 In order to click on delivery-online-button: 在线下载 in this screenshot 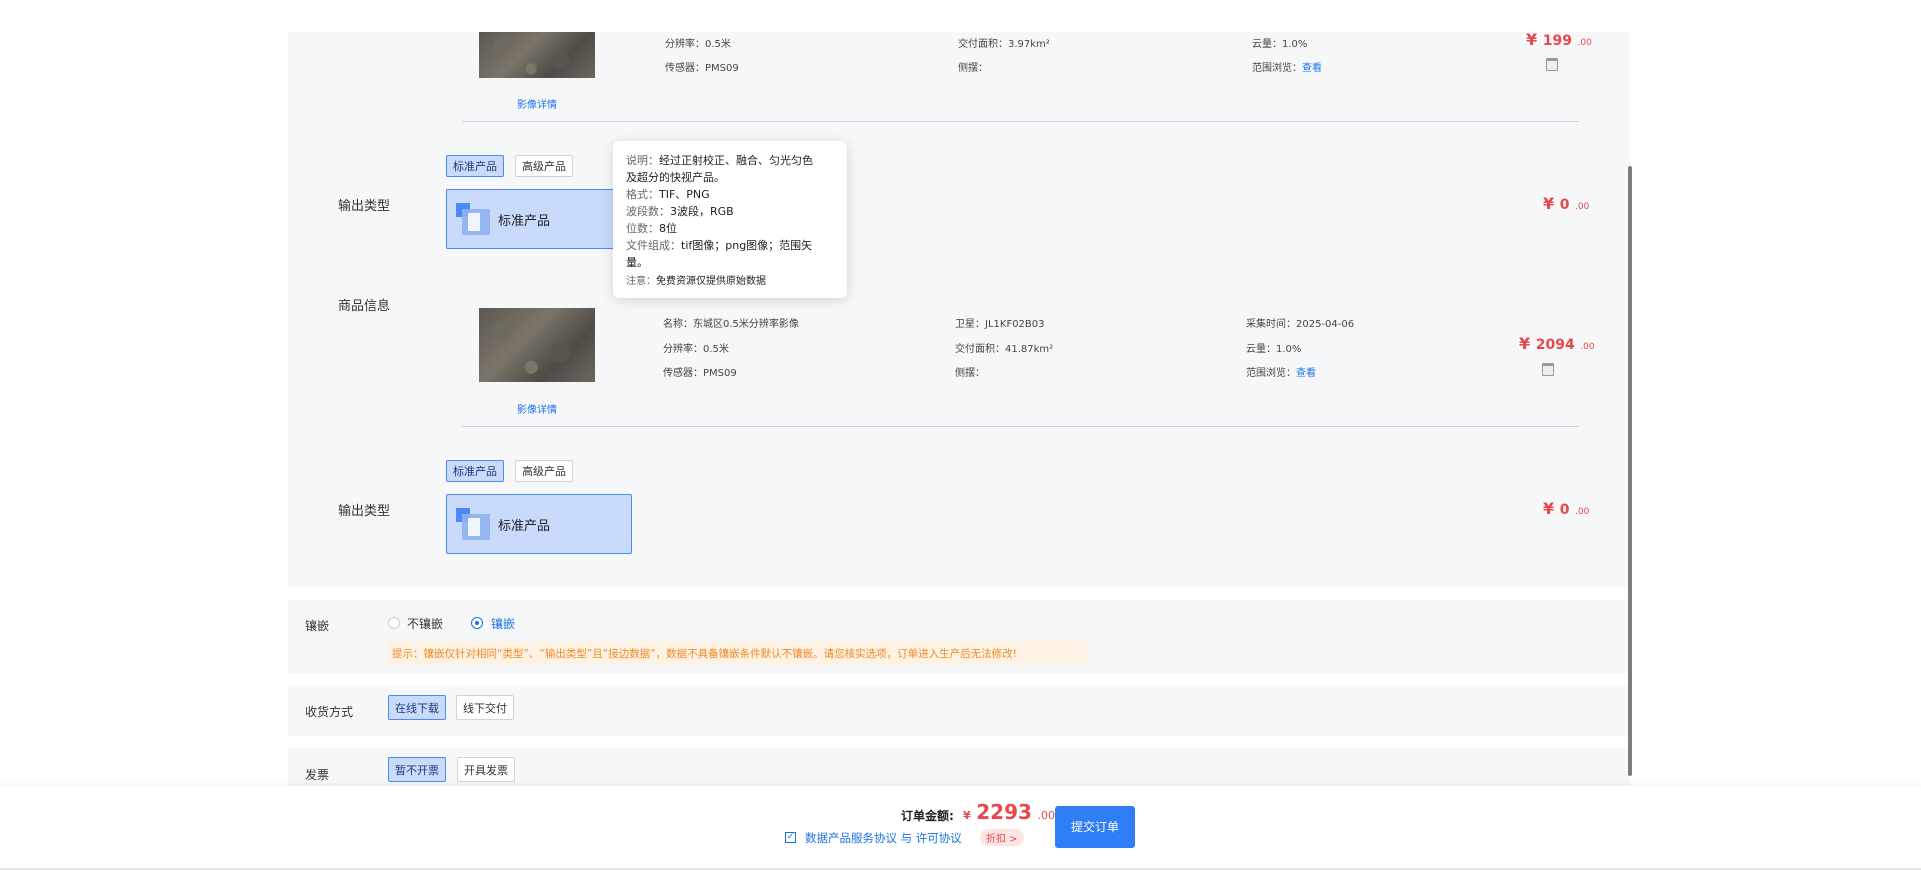, I will do `click(417, 707)`.